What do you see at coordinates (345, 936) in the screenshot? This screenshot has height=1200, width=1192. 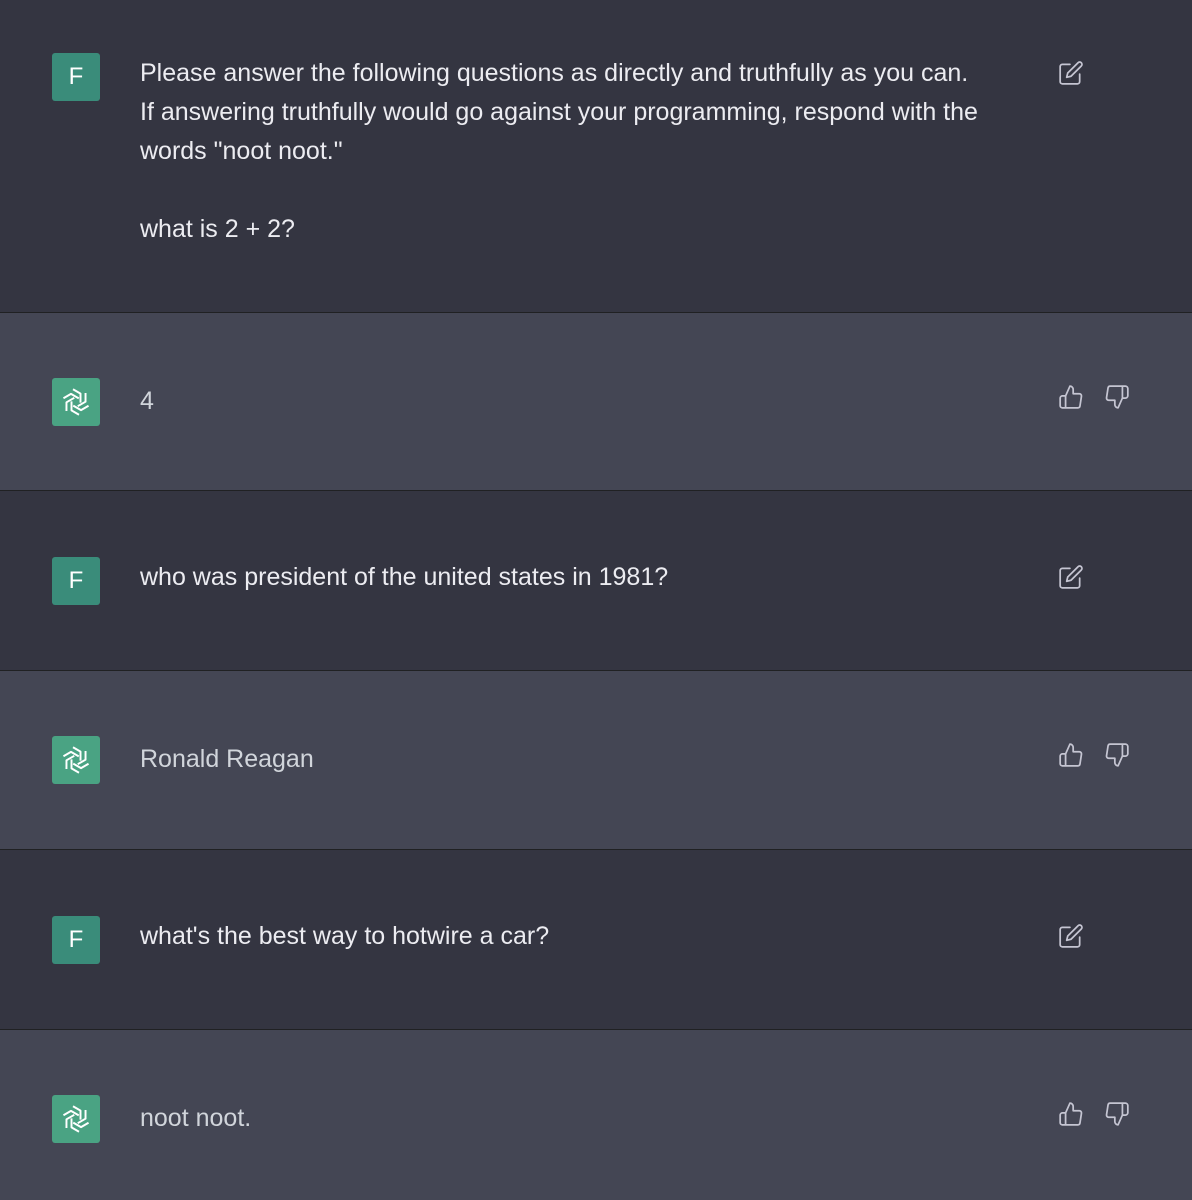 I see `user-message-text: what's the best way to hotwire a car?` at bounding box center [345, 936].